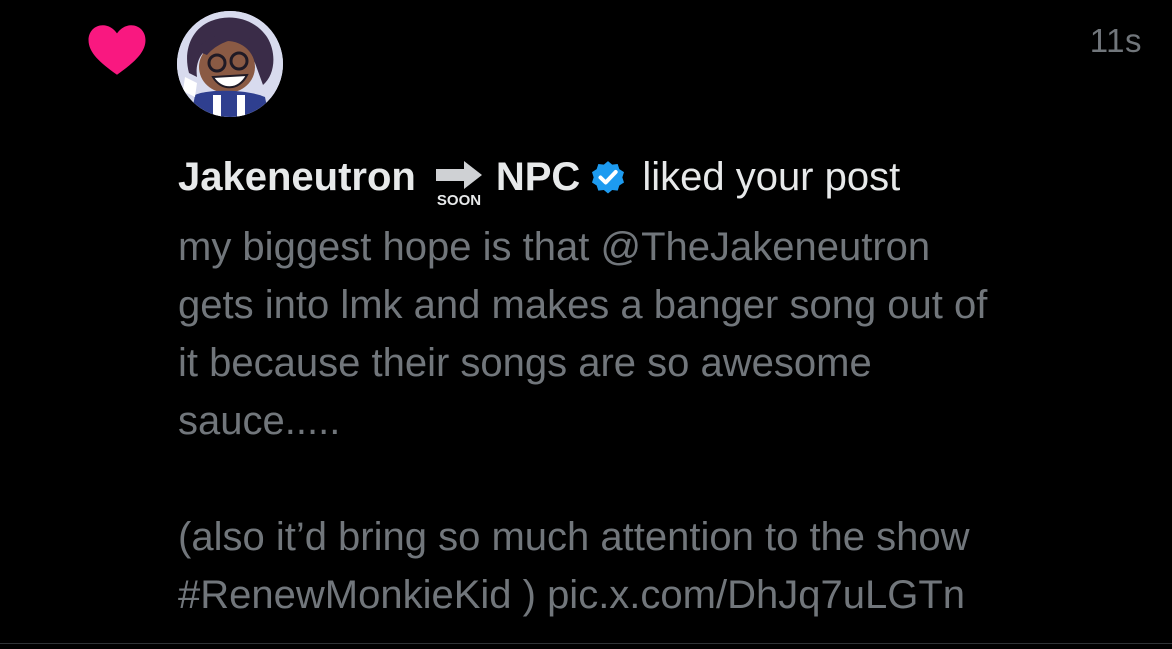 This screenshot has width=1172, height=649. What do you see at coordinates (586, 643) in the screenshot?
I see `divider` at bounding box center [586, 643].